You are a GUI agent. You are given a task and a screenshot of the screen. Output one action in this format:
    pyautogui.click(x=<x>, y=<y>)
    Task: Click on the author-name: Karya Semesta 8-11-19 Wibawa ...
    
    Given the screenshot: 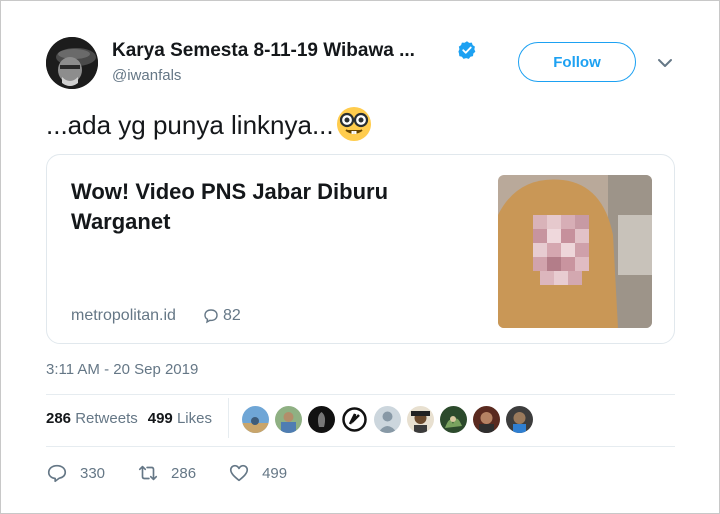 What is the action you would take?
    pyautogui.click(x=263, y=51)
    